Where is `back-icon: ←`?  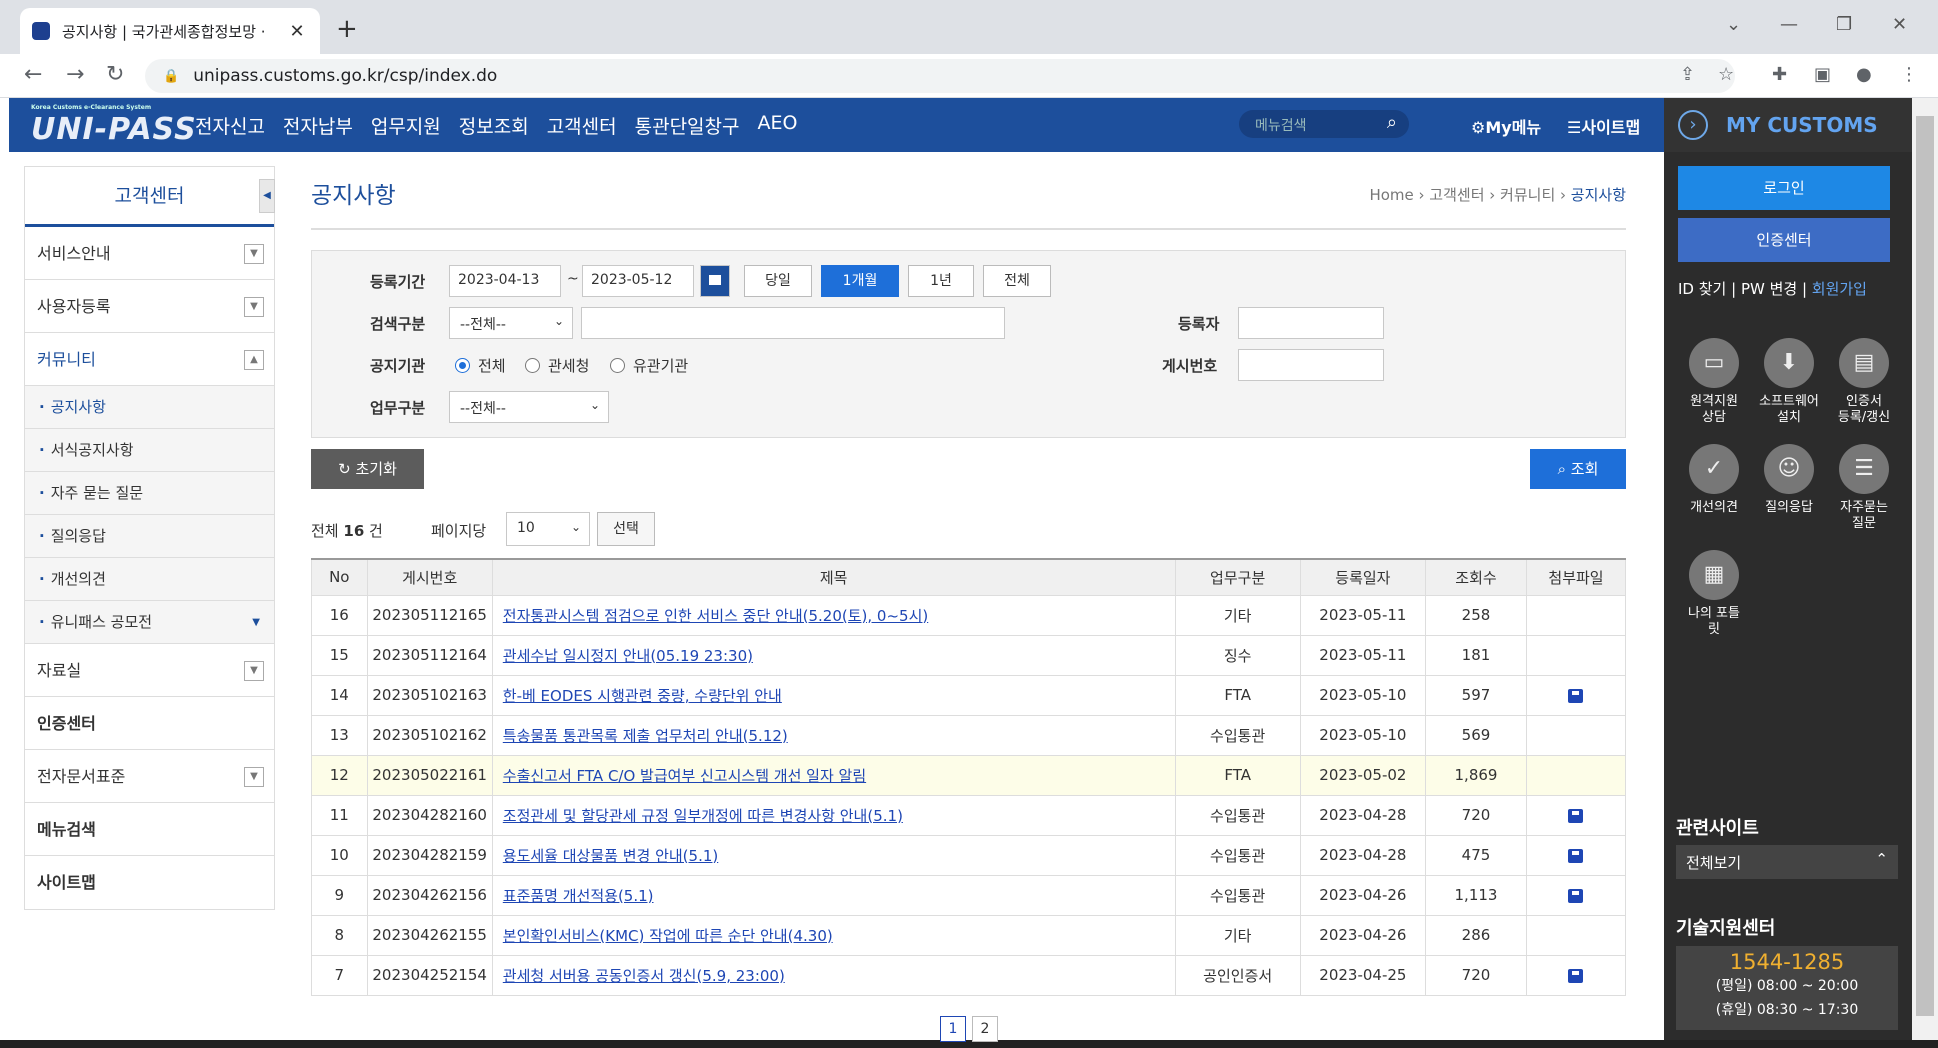
back-icon: ← is located at coordinates (33, 74).